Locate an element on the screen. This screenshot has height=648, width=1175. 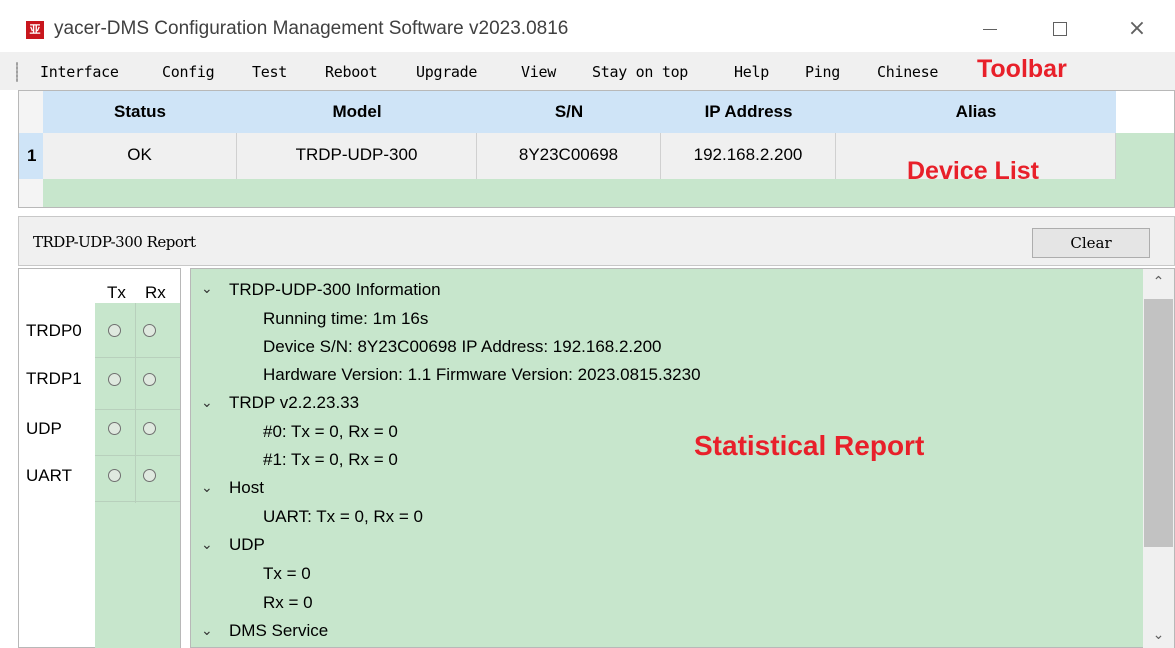
clear-button: Clear is located at coordinates (1091, 243).